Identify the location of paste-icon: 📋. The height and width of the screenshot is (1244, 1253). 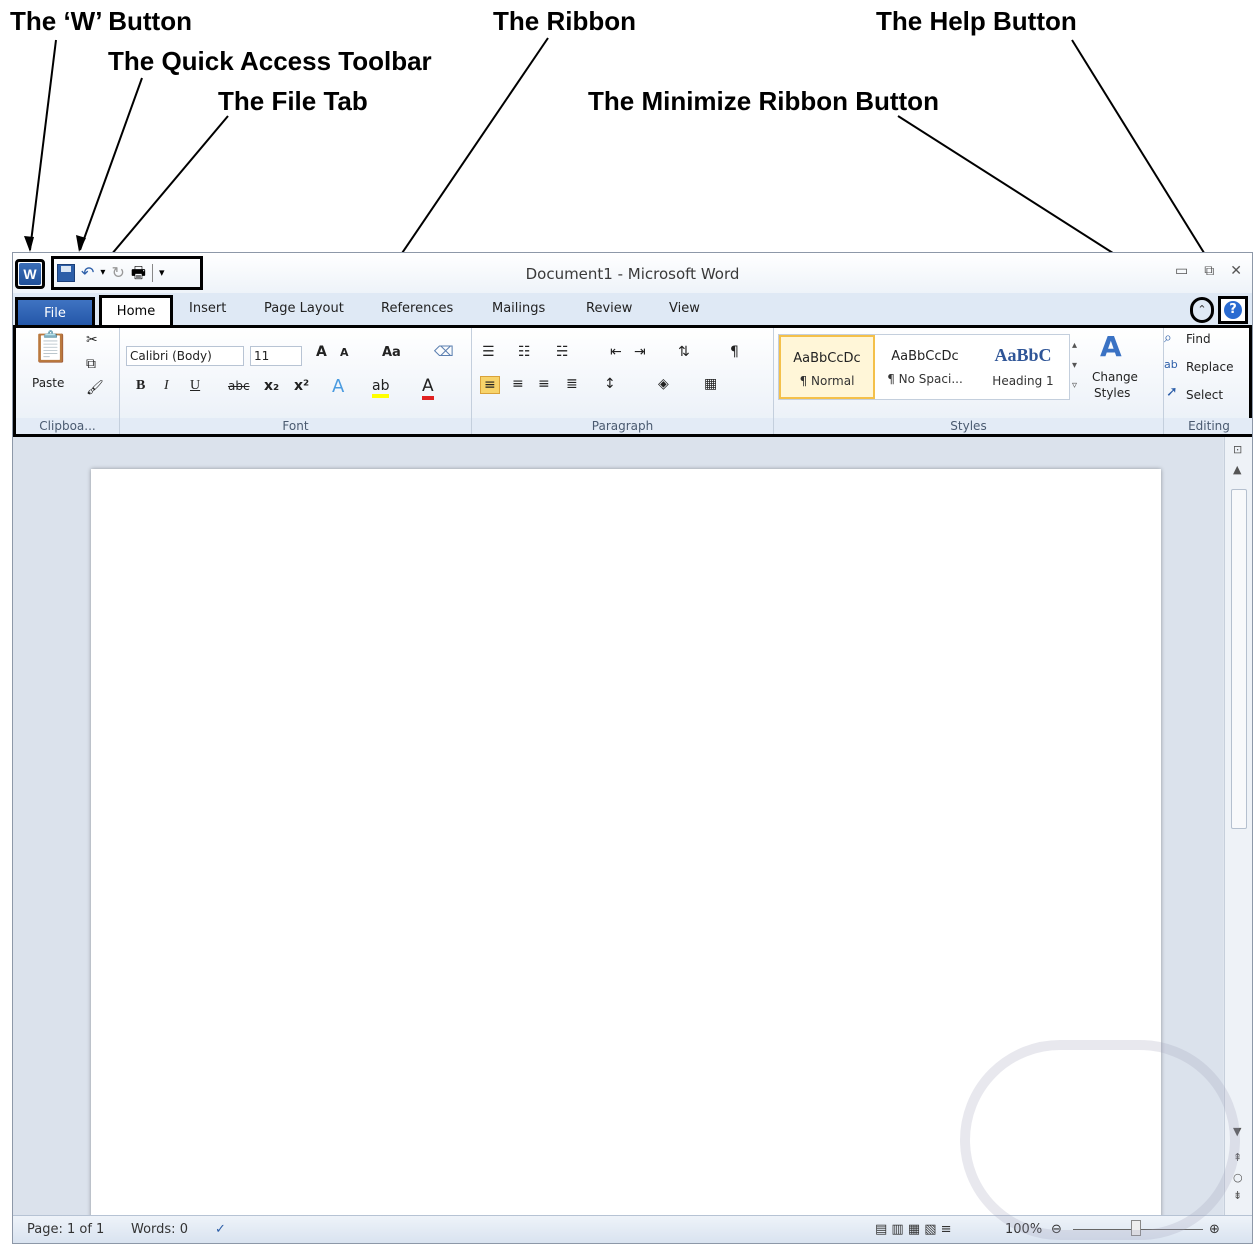
(50, 347).